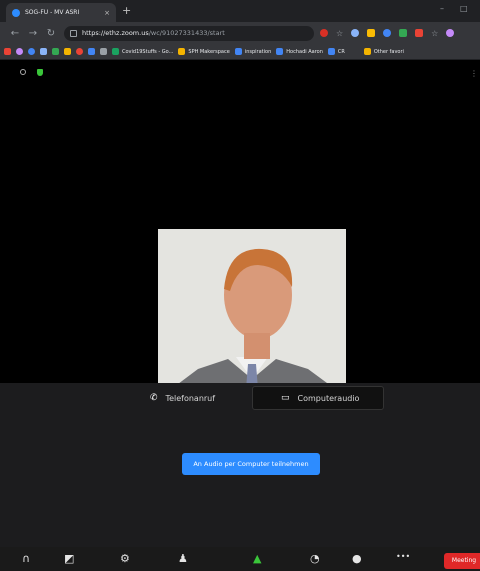  Describe the element at coordinates (40, 72) in the screenshot. I see `security-shield-icon` at that location.